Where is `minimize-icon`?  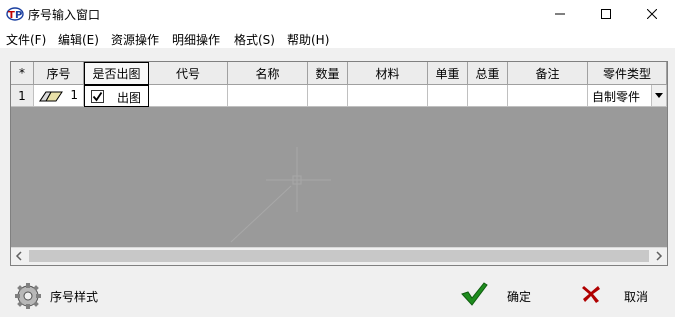 minimize-icon is located at coordinates (560, 14).